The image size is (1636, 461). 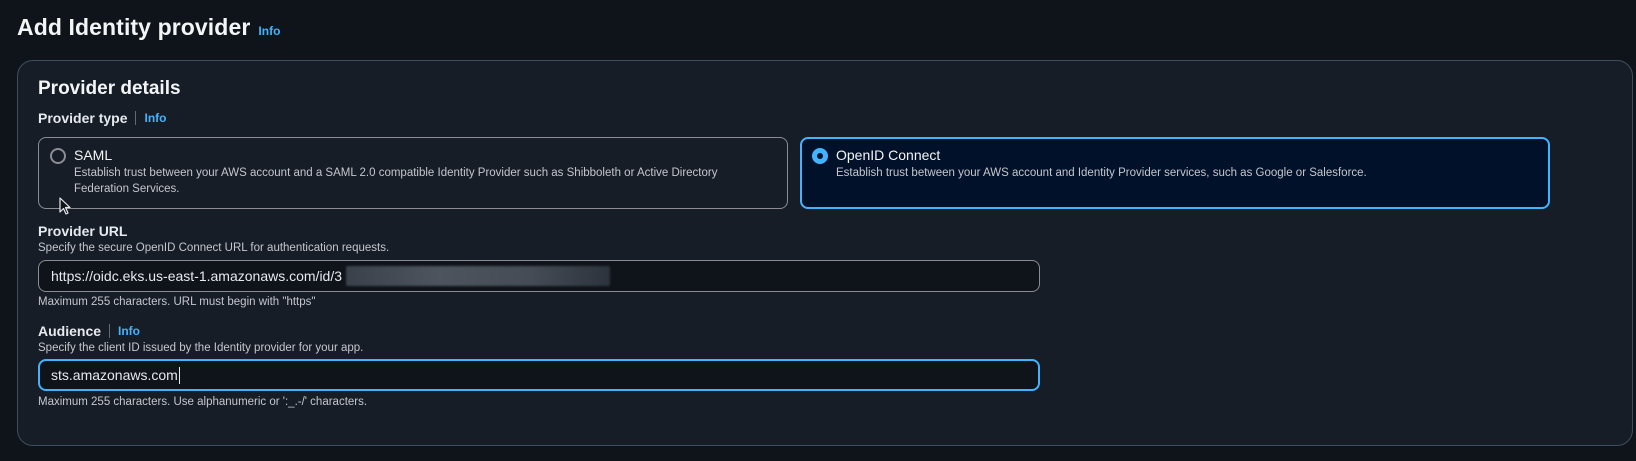 What do you see at coordinates (83, 118) in the screenshot?
I see `provider-type-label: Provider type` at bounding box center [83, 118].